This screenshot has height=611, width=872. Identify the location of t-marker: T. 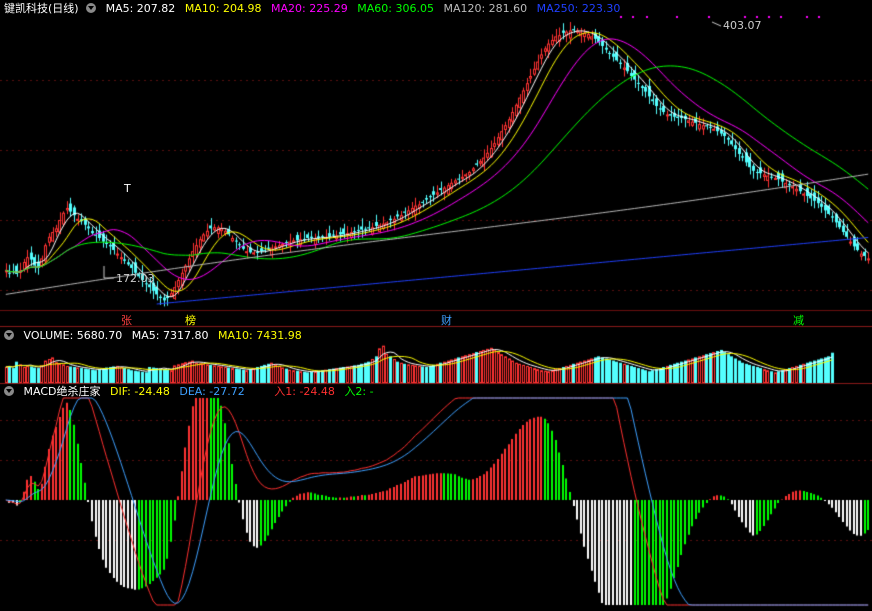
(127, 188).